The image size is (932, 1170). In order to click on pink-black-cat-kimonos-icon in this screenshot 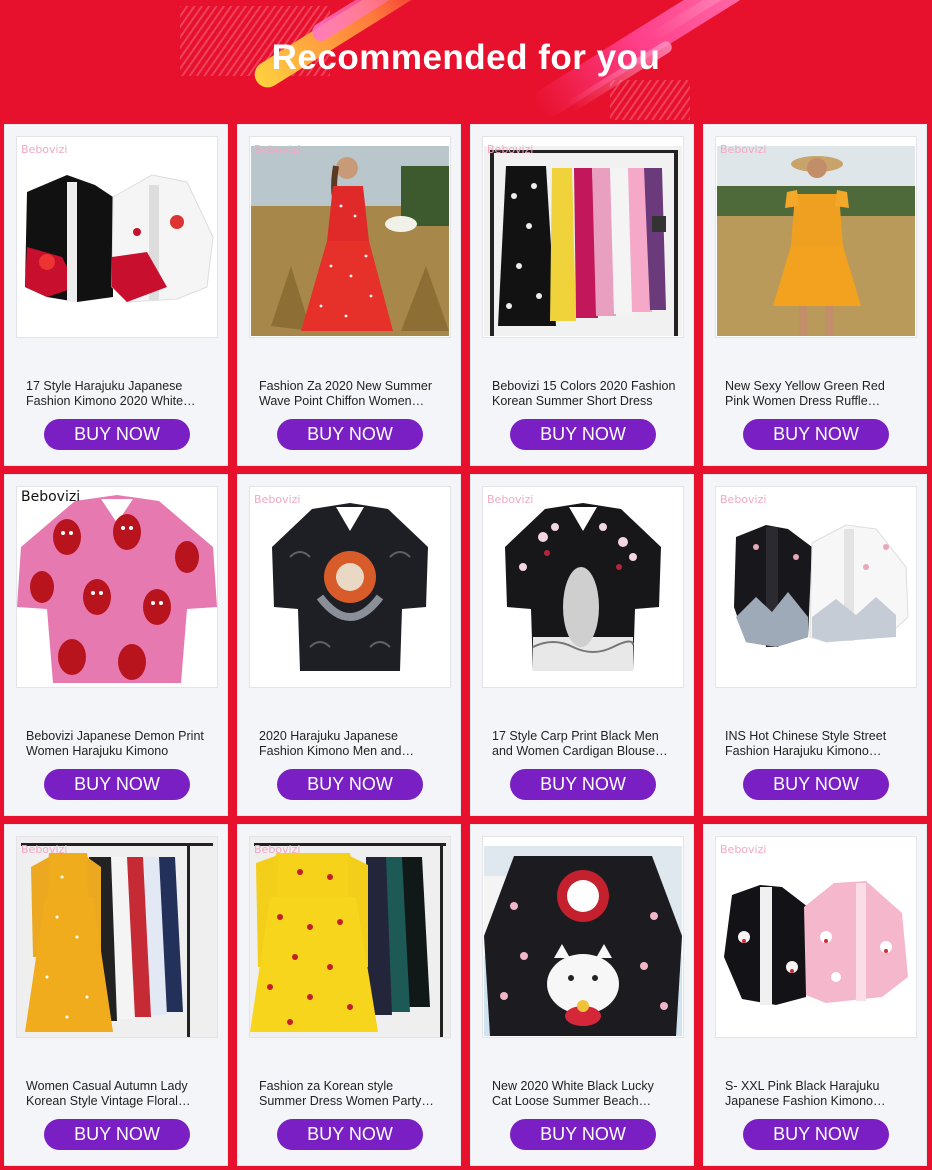, I will do `click(816, 937)`.